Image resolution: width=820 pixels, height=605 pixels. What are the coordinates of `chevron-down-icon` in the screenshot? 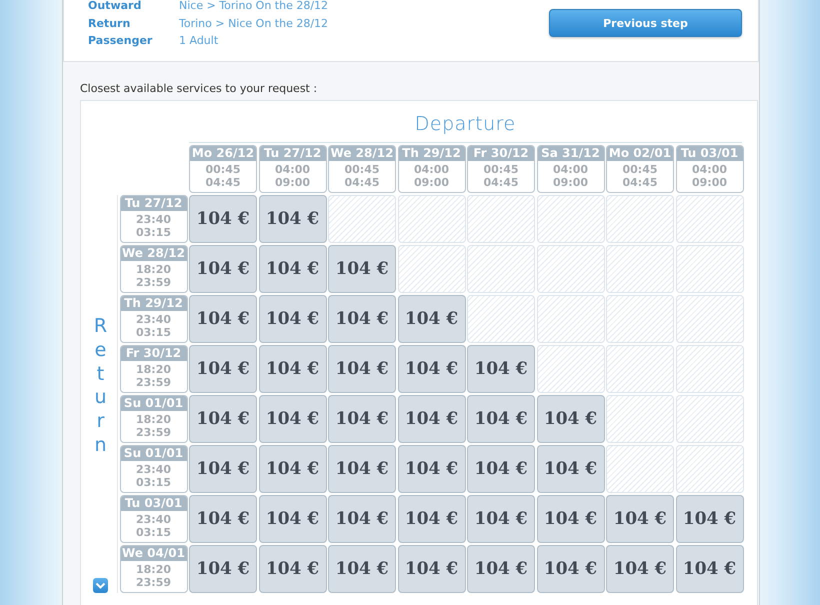 It's located at (100, 586).